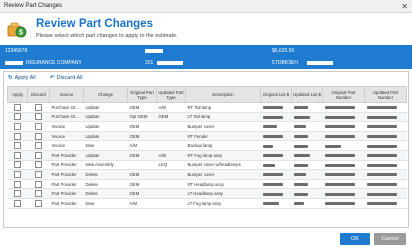  What do you see at coordinates (276, 94) in the screenshot?
I see `col-header-original-list: Original List $` at bounding box center [276, 94].